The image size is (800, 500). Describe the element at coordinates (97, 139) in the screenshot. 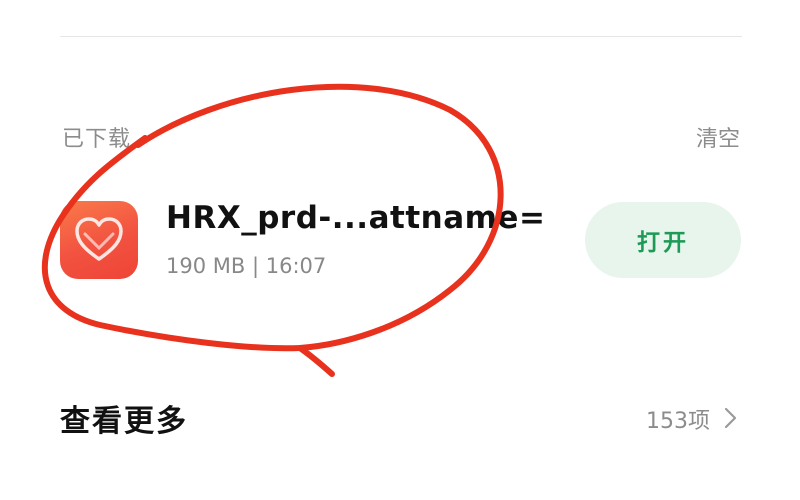

I see `section-title-downloaded: 已下载` at that location.